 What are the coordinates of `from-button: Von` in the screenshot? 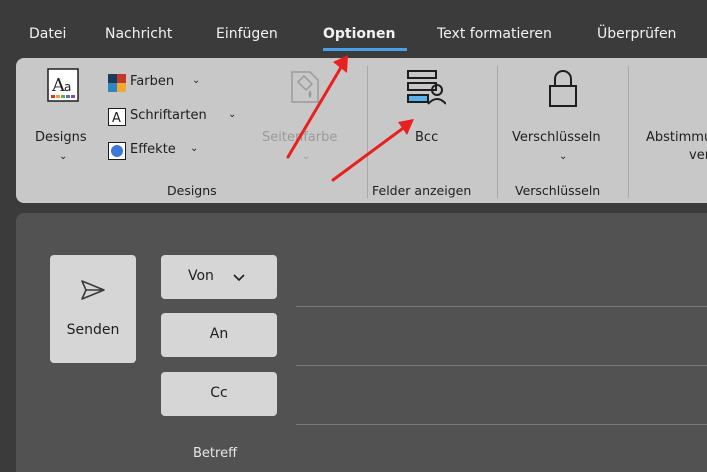 It's located at (219, 277).